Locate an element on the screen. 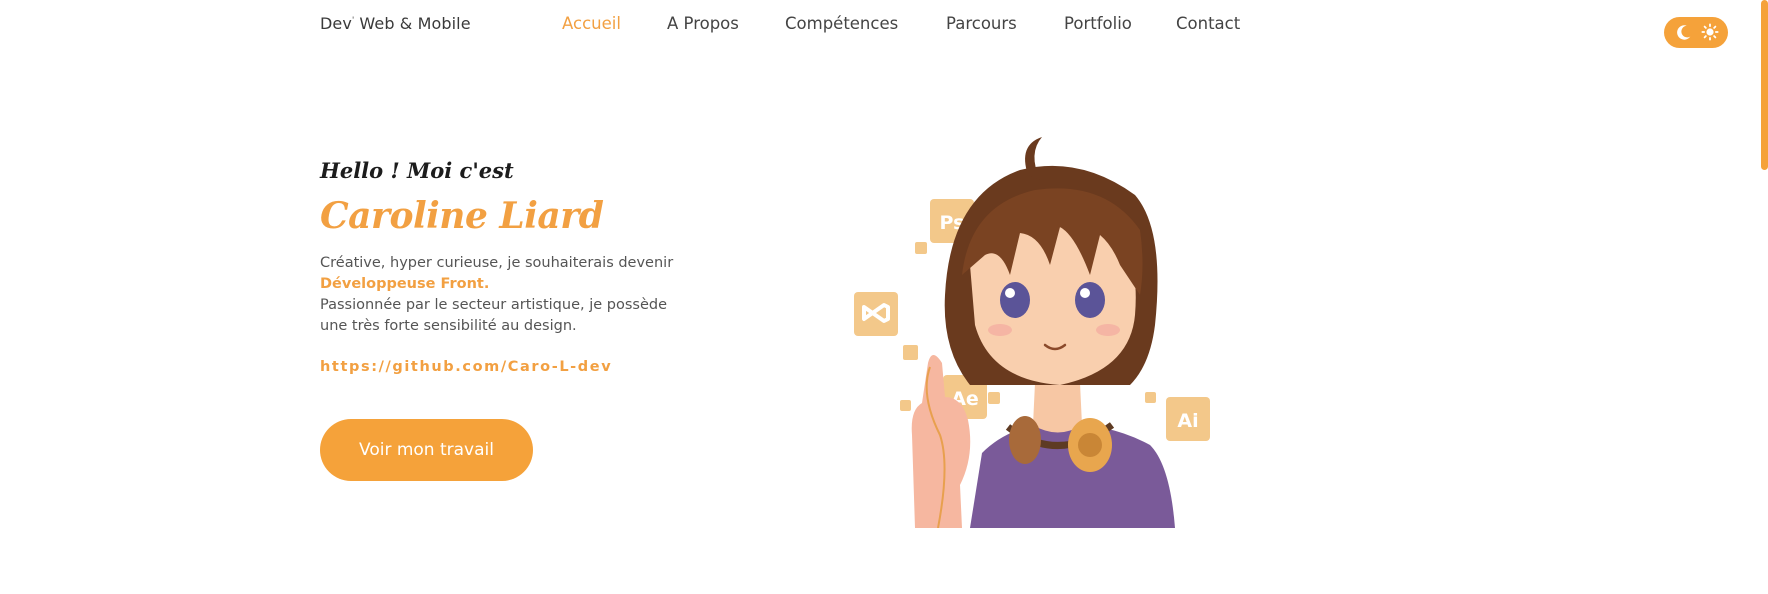 Image resolution: width=1768 pixels, height=594 pixels. svg-text: Ai is located at coordinates (1187, 421).